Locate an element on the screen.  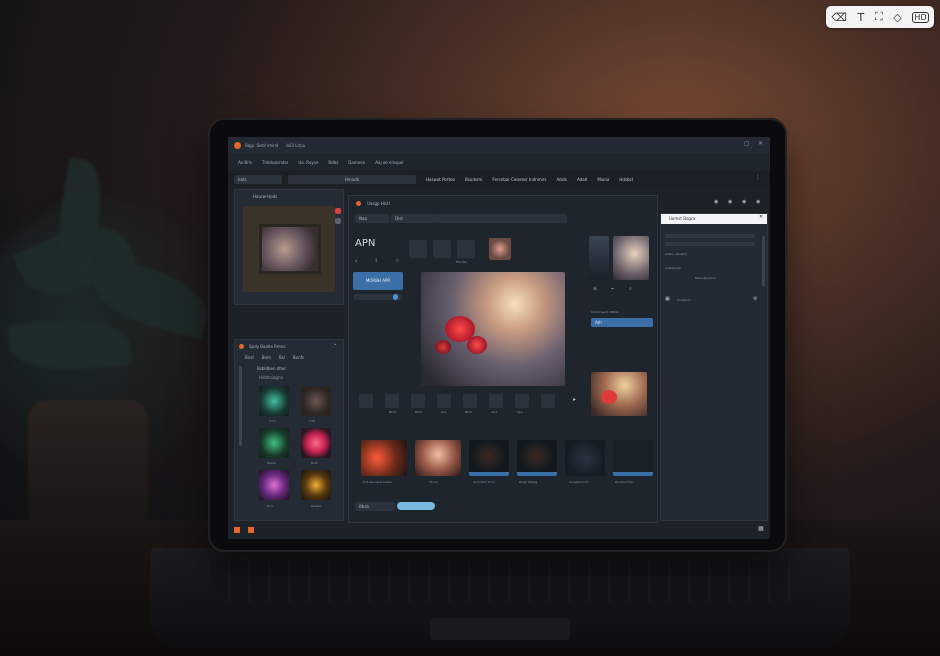
search-select: Hmadb is located at coordinates (352, 179).